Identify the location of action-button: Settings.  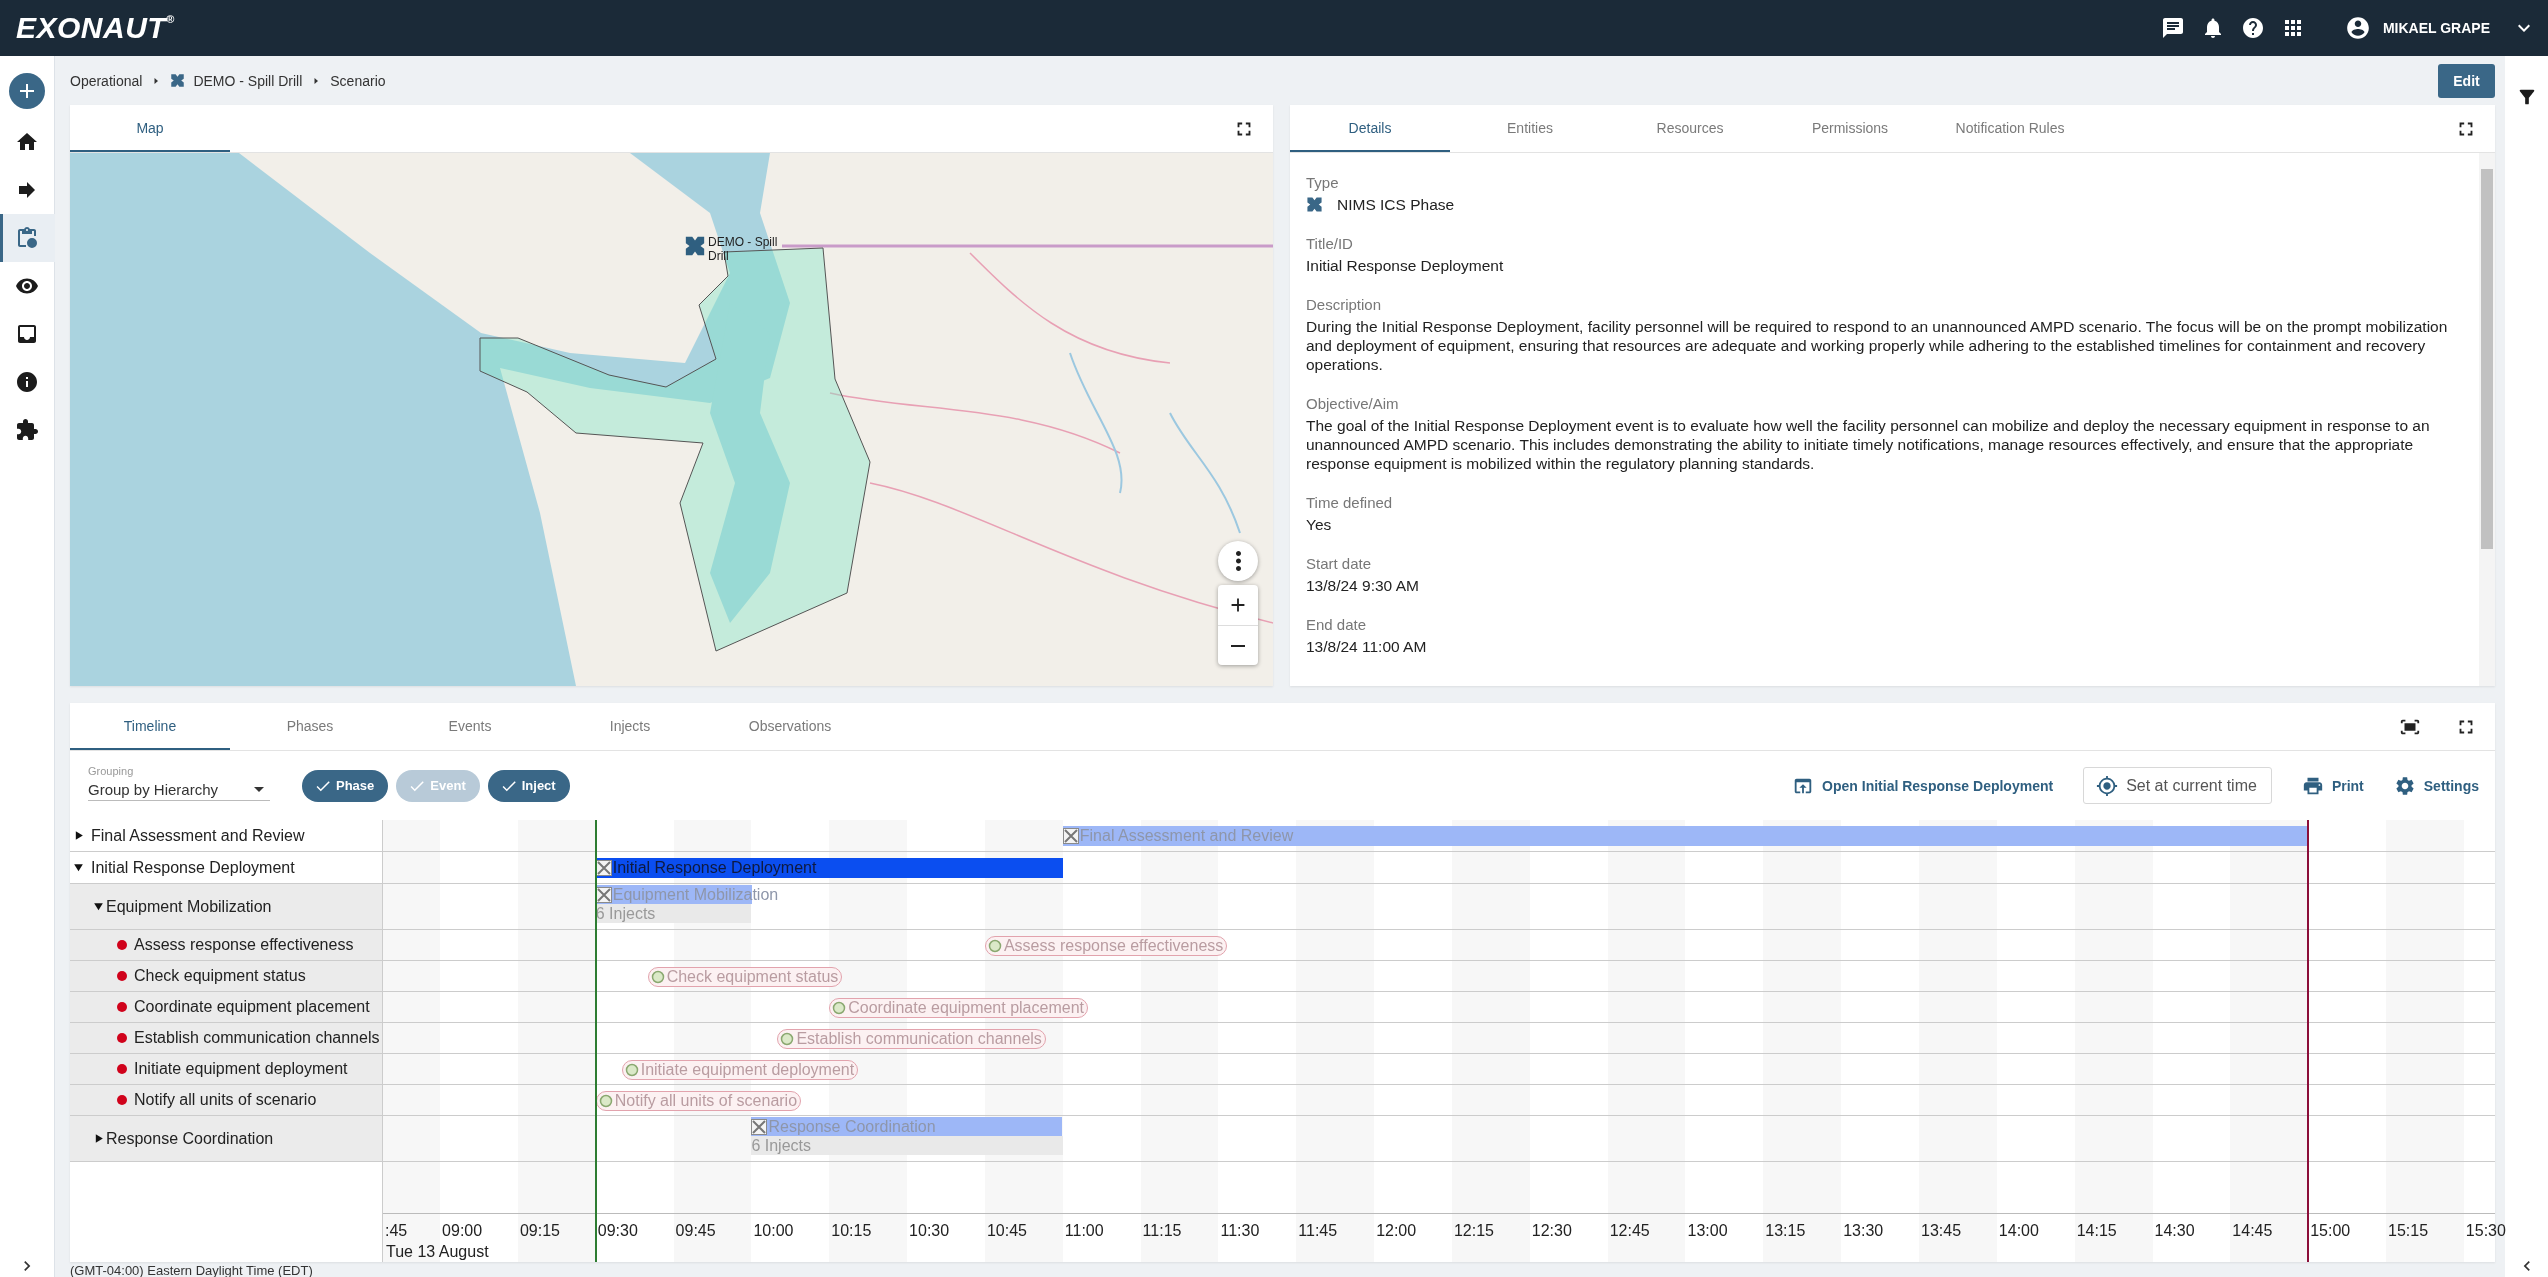
(2436, 785).